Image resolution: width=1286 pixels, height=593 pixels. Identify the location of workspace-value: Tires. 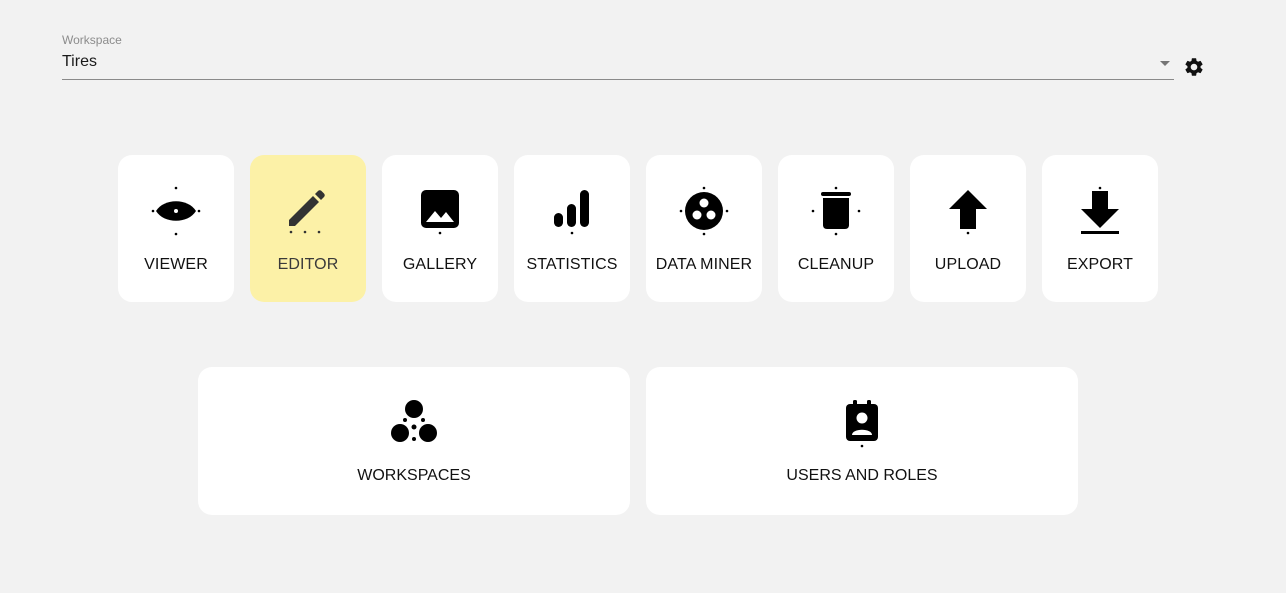
(79, 62).